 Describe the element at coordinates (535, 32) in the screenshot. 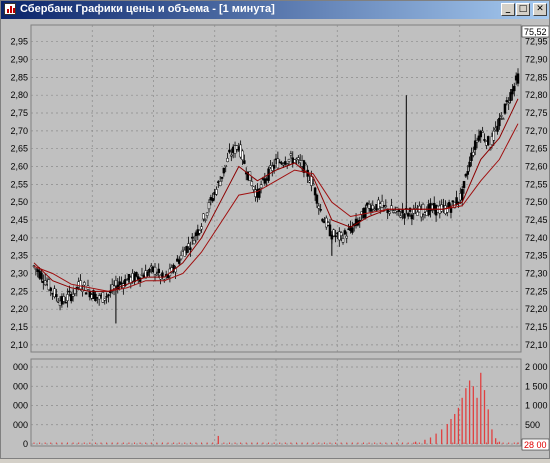

I see `current-price-label: 75,52` at that location.